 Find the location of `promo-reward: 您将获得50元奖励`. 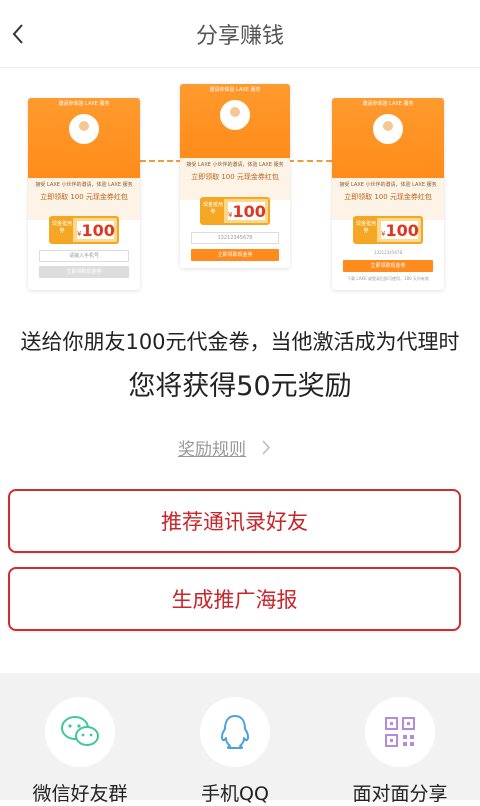

promo-reward: 您将获得50元奖励 is located at coordinates (240, 386).